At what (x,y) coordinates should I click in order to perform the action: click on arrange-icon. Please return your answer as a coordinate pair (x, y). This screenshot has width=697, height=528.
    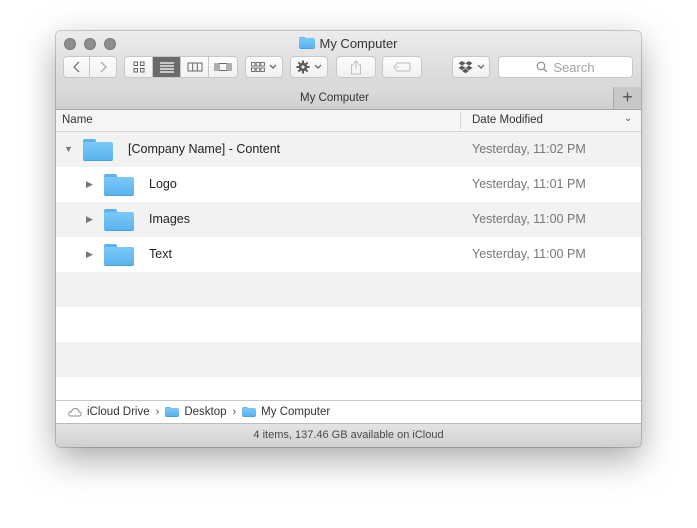
    Looking at the image, I should click on (258, 67).